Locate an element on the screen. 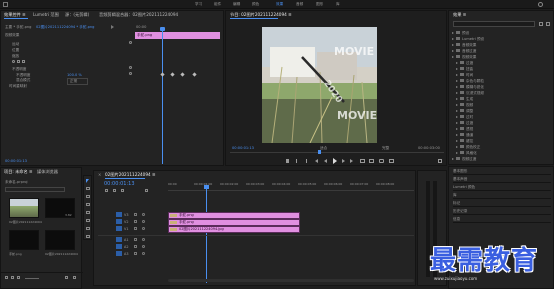 This screenshot has height=289, width=554. ripple-edit-tool-icon is located at coordinates (88, 196).